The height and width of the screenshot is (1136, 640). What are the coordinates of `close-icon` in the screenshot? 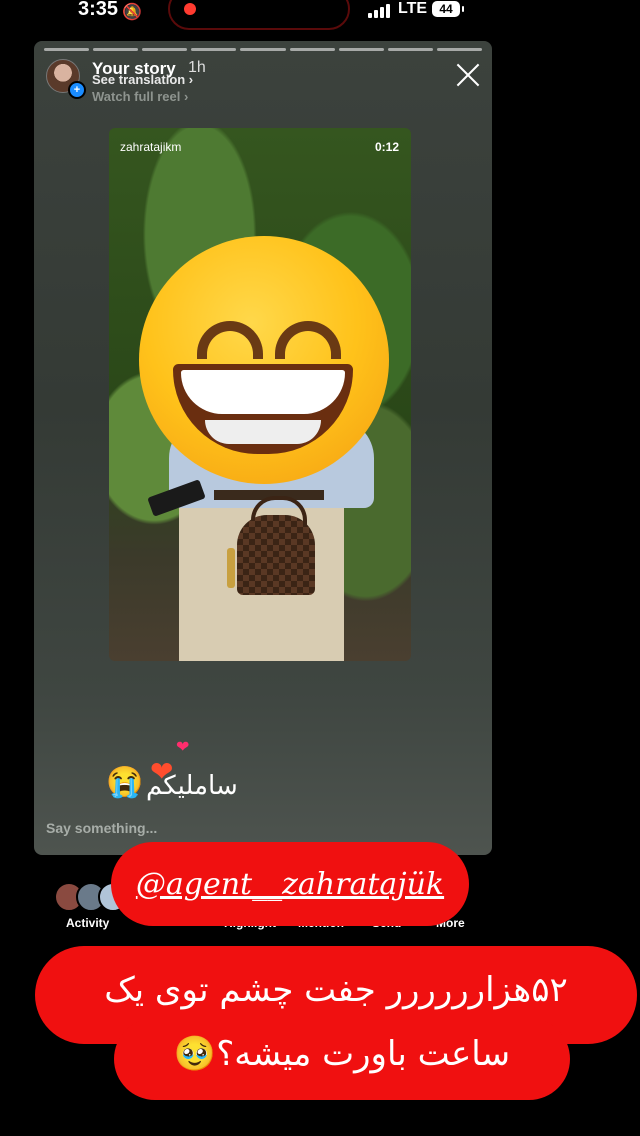 It's located at (468, 75).